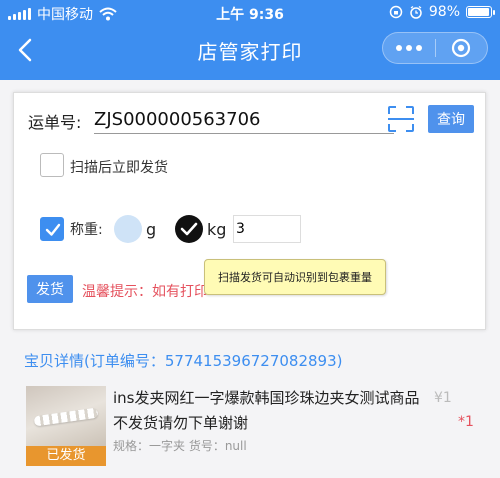  I want to click on alarm-icon, so click(416, 12).